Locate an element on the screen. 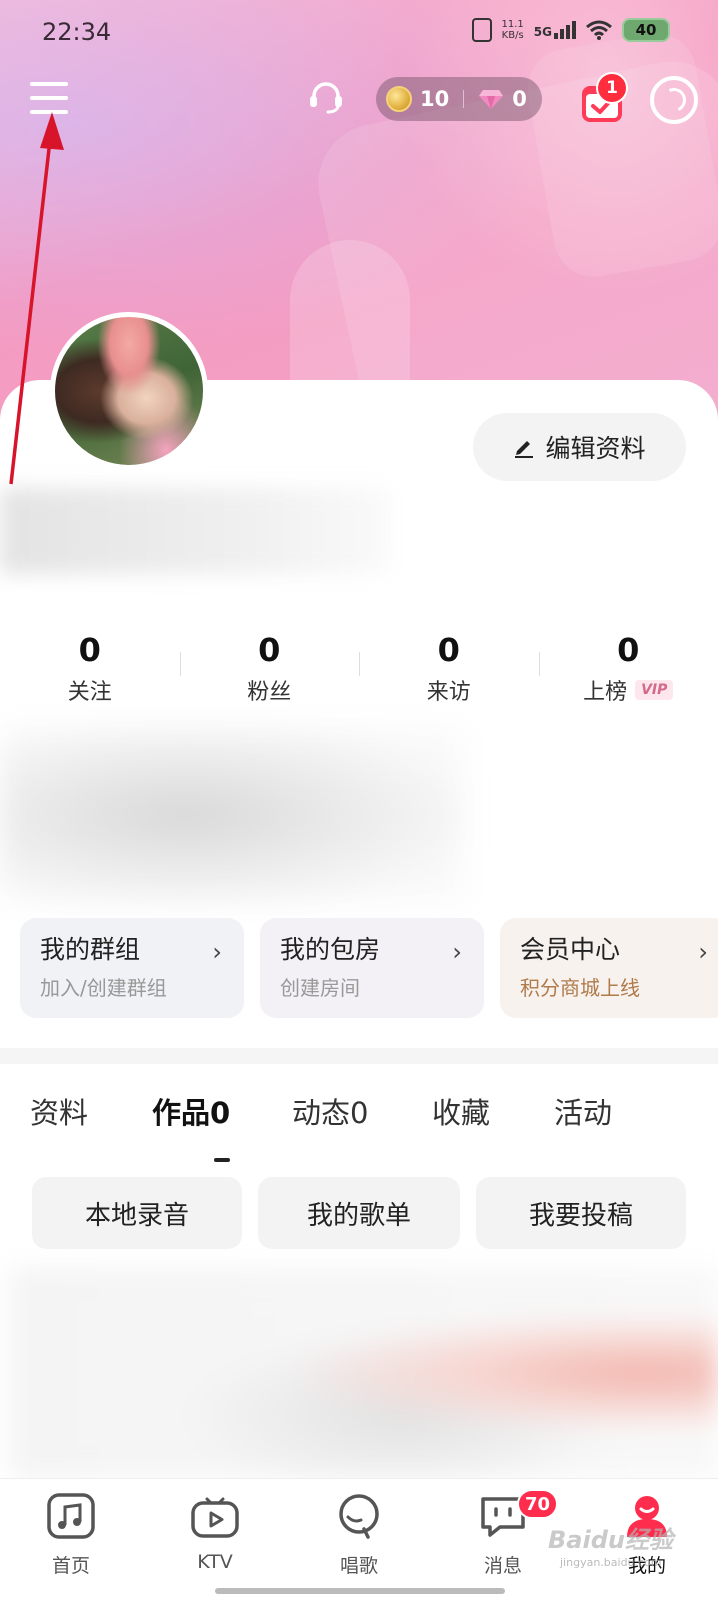 This screenshot has width=718, height=1600. music-player-icon is located at coordinates (674, 100).